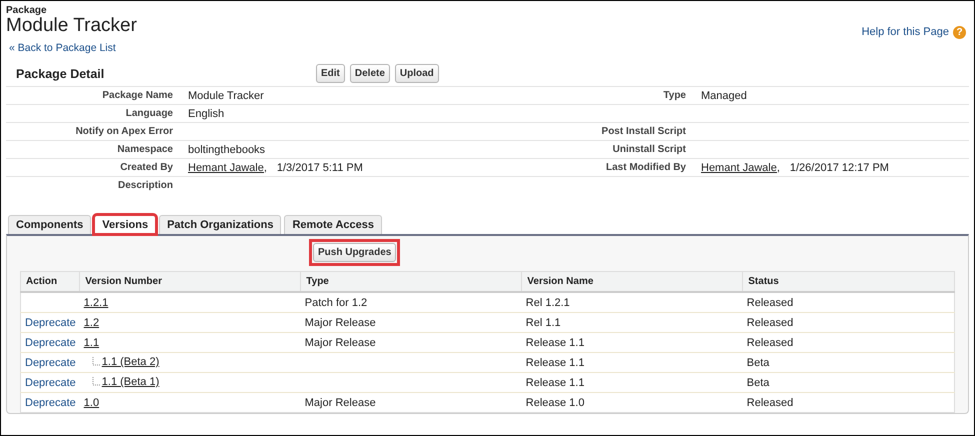  What do you see at coordinates (131, 382) in the screenshot?
I see `version-link: 1.1 (Beta 1)` at bounding box center [131, 382].